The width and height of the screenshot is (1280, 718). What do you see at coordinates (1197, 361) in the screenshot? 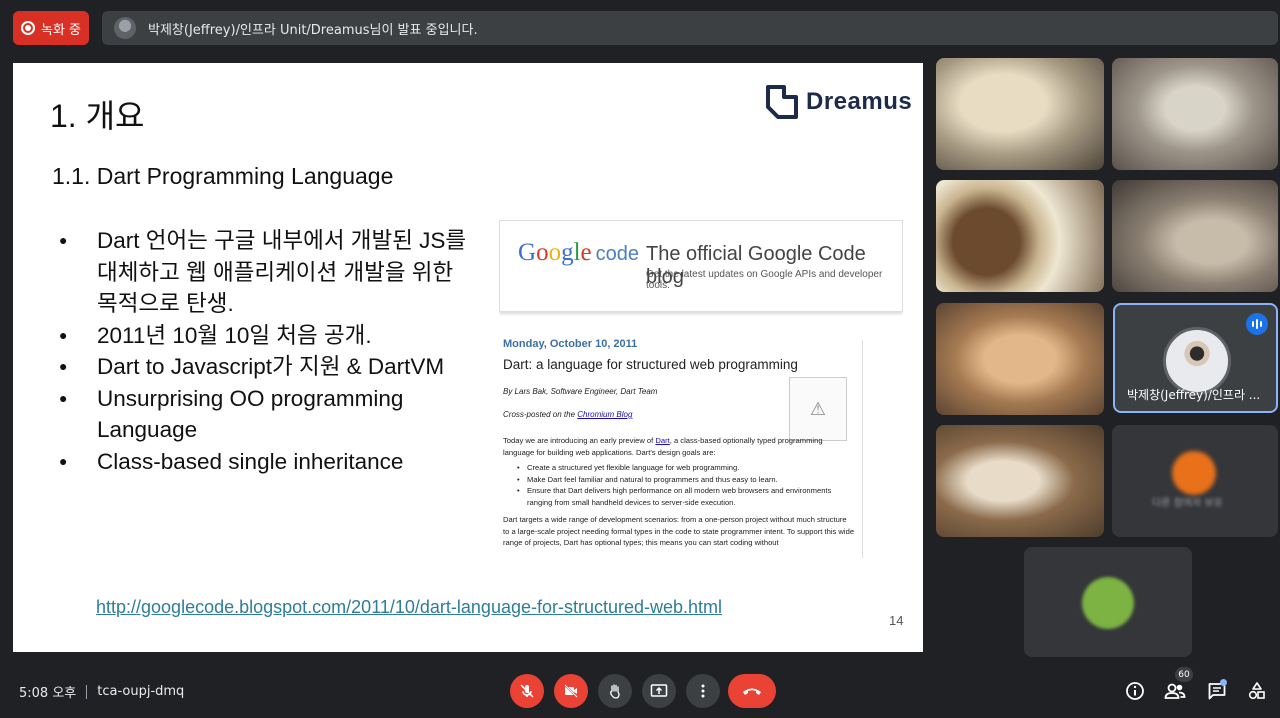
I see `presenter-avatar` at bounding box center [1197, 361].